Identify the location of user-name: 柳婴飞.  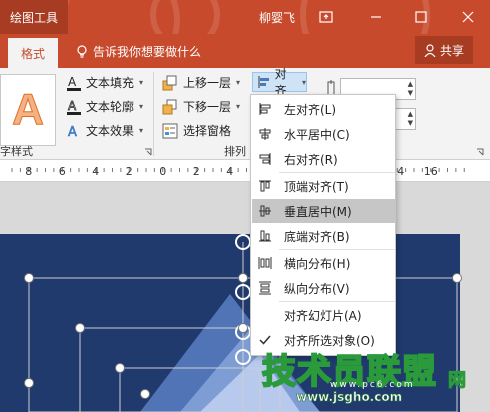
(277, 17).